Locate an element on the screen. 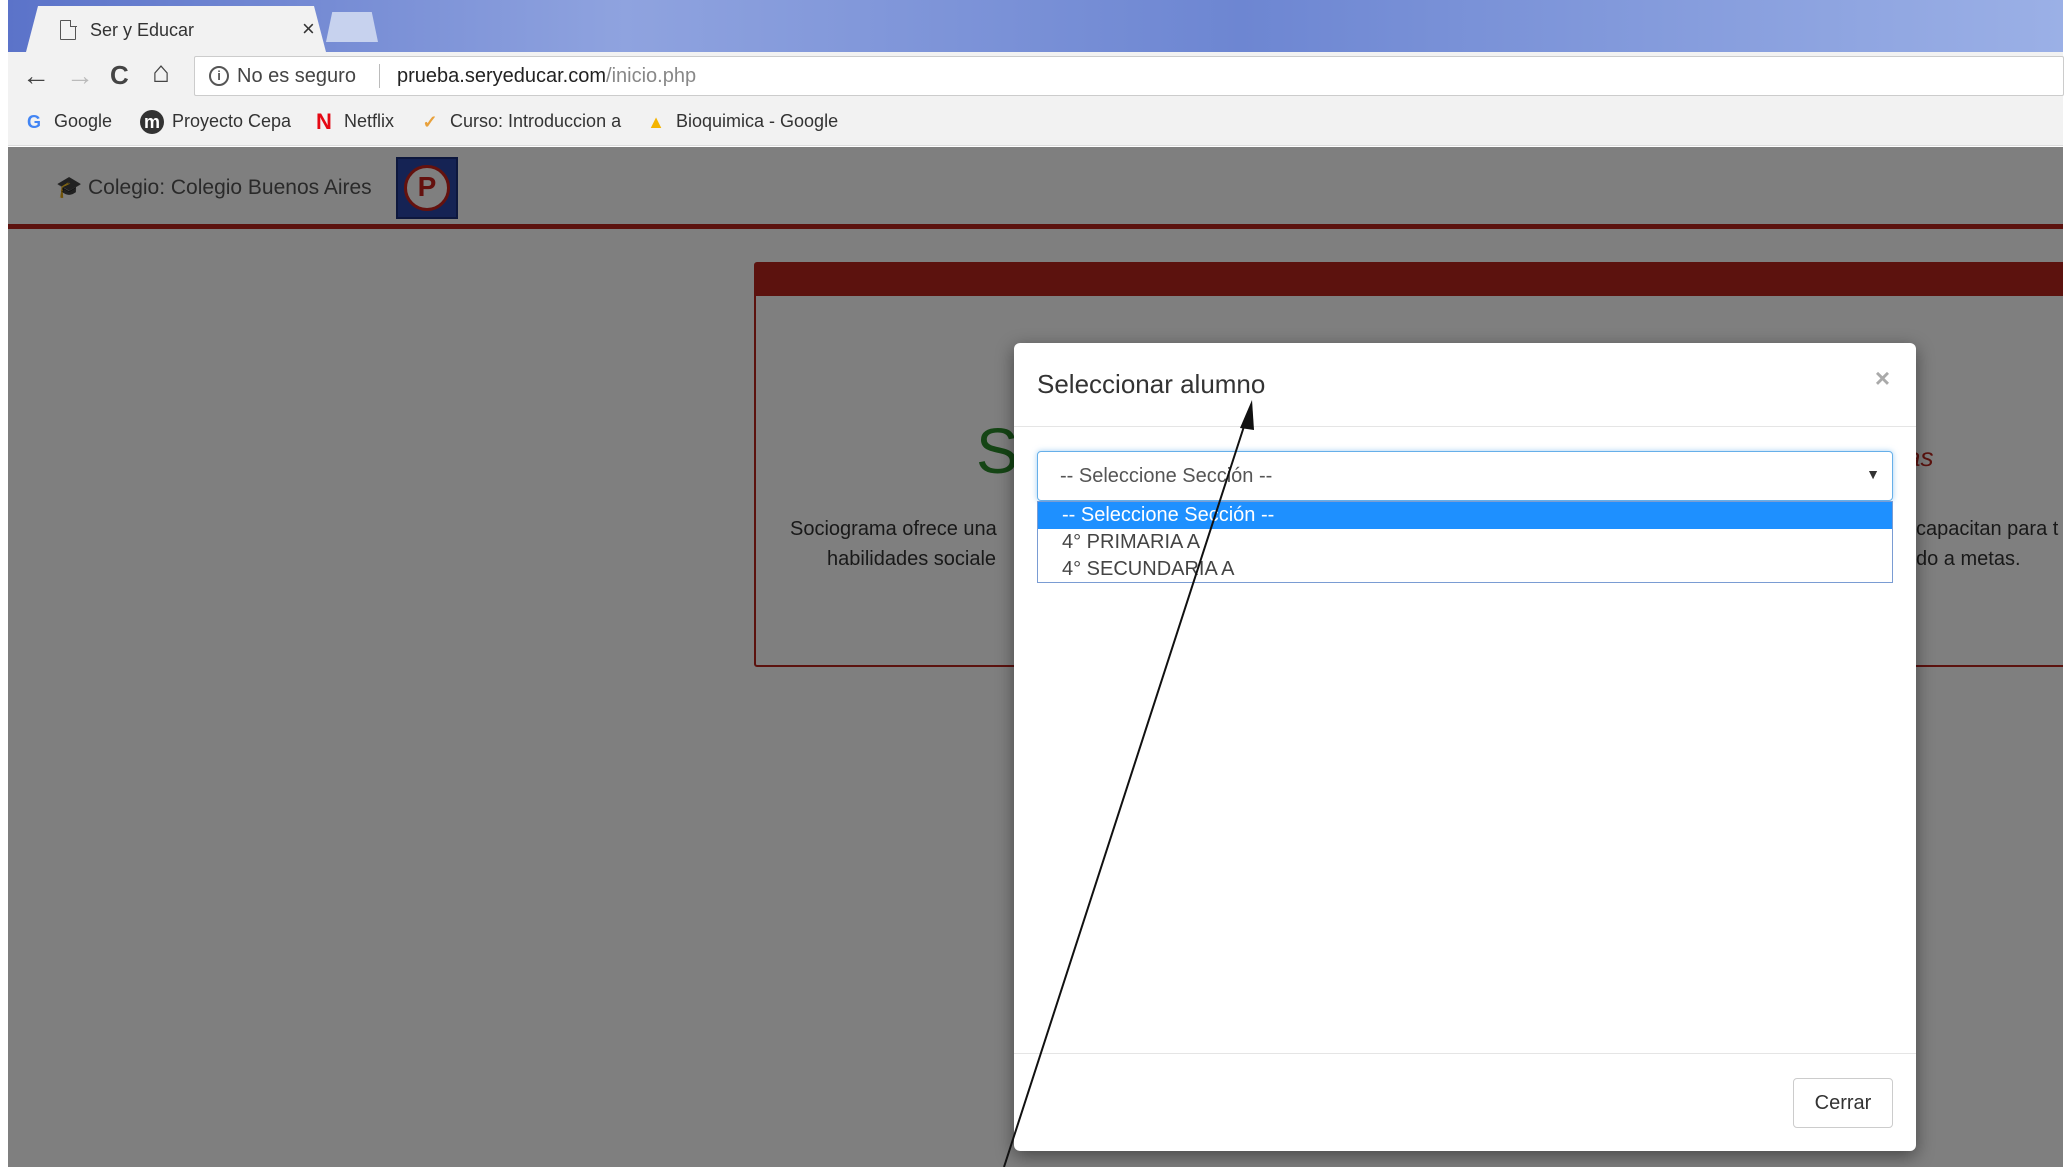 This screenshot has width=2069, height=1167. annotation-arrow is located at coordinates (1128, 783).